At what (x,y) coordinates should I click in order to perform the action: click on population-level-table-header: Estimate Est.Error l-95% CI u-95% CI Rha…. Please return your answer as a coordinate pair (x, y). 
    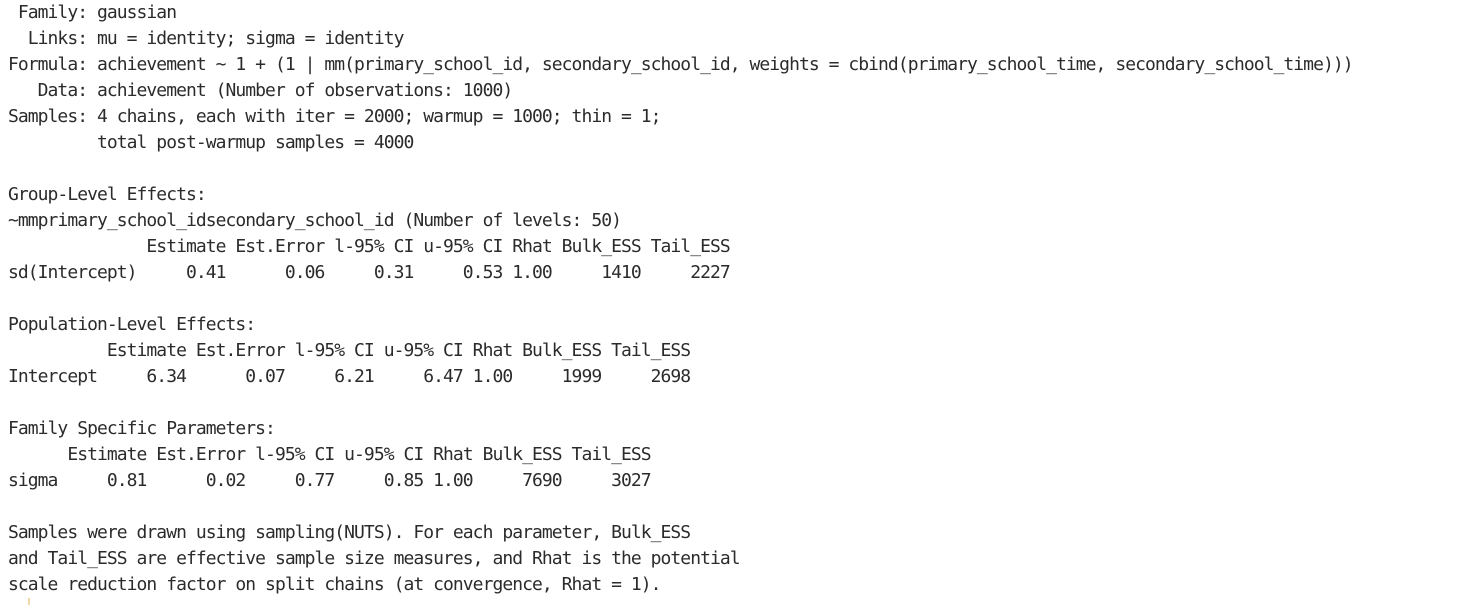
    Looking at the image, I should click on (349, 350).